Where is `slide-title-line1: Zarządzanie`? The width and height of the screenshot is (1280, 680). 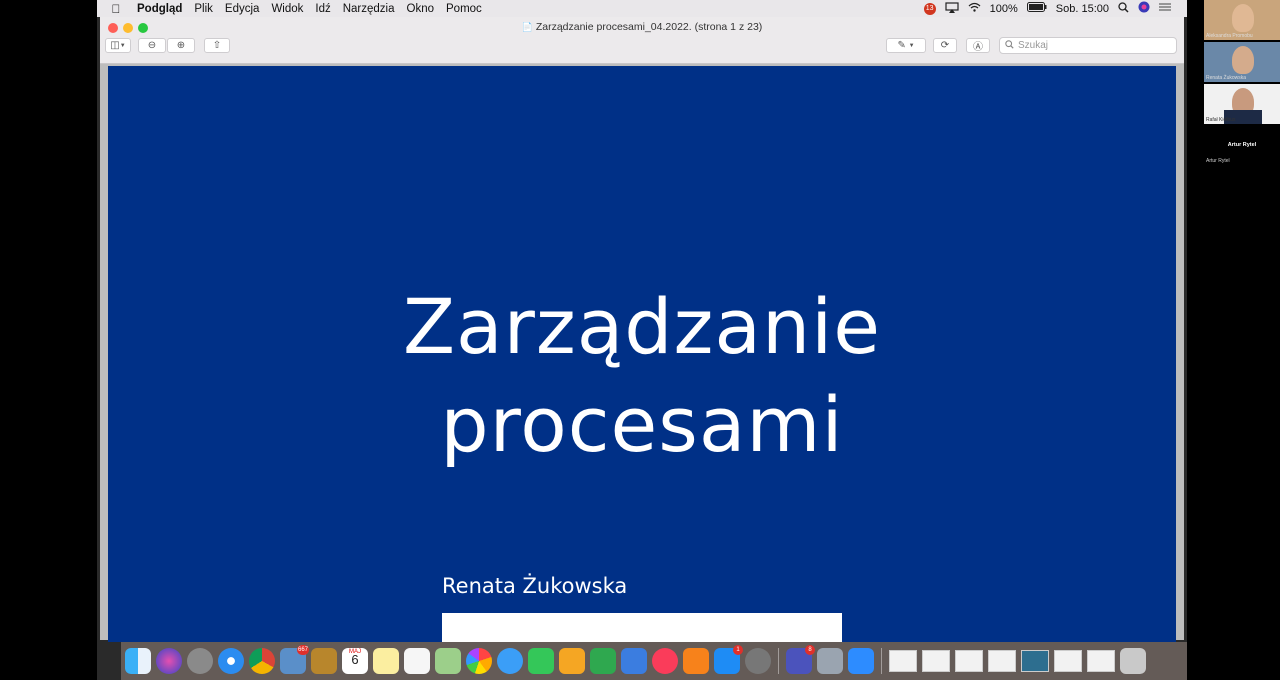
slide-title-line1: Zarządzanie is located at coordinates (642, 326).